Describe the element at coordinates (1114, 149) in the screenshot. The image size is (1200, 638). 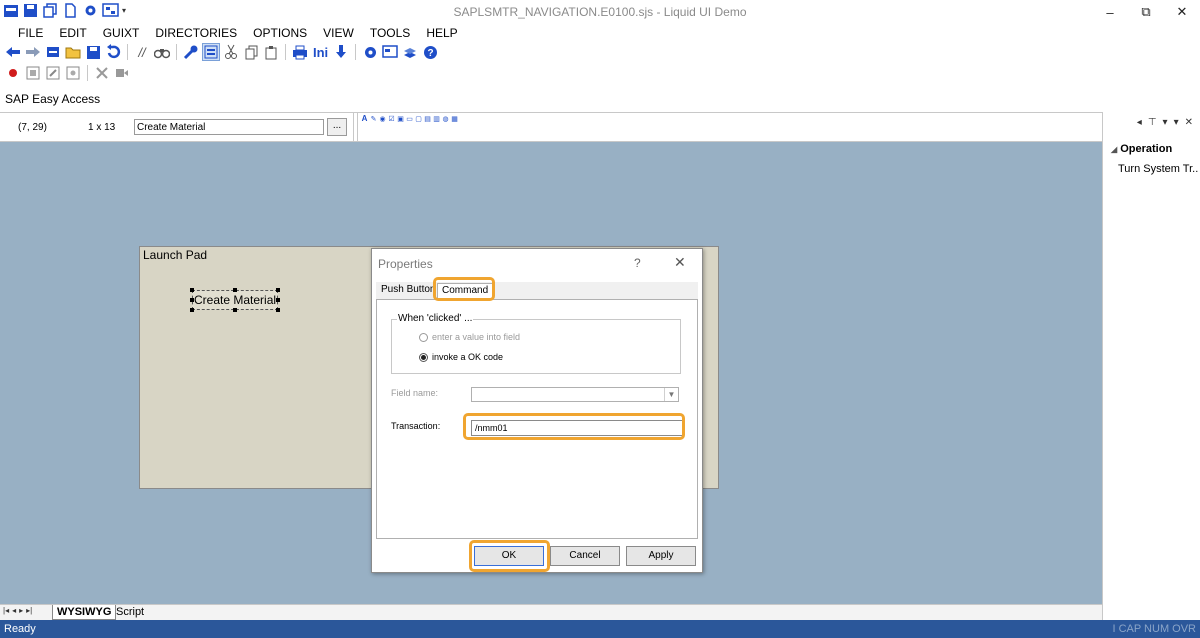
I see `tree-collapse-icon: ◢` at that location.